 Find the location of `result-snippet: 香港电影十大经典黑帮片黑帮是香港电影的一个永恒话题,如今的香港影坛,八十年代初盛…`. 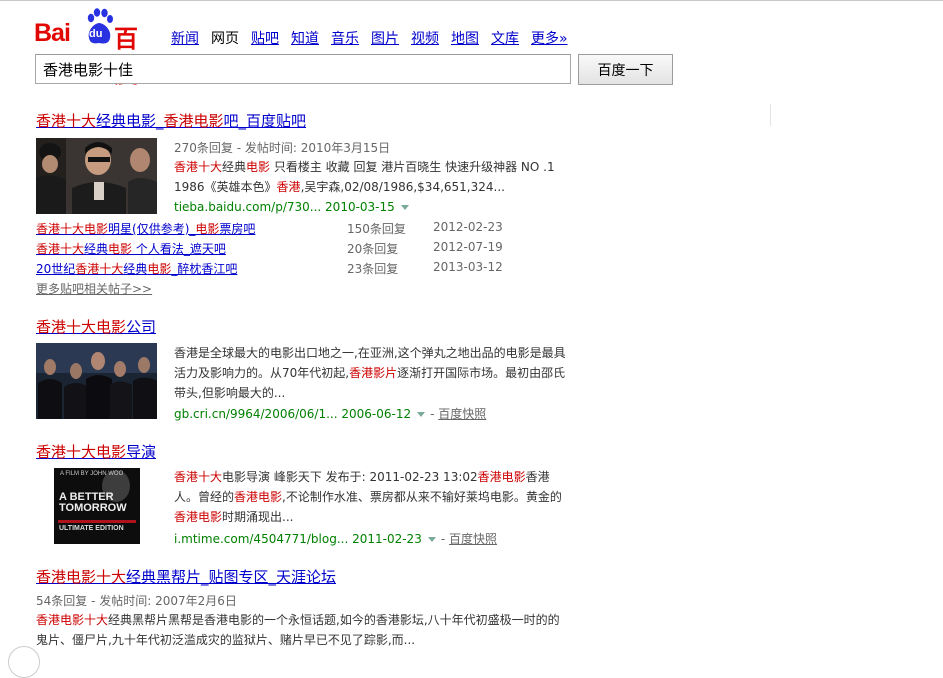

result-snippet: 香港电影十大经典黑帮片黑帮是香港电影的一个永恒话题,如今的香港影坛,八十年代初盛… is located at coordinates (298, 630).